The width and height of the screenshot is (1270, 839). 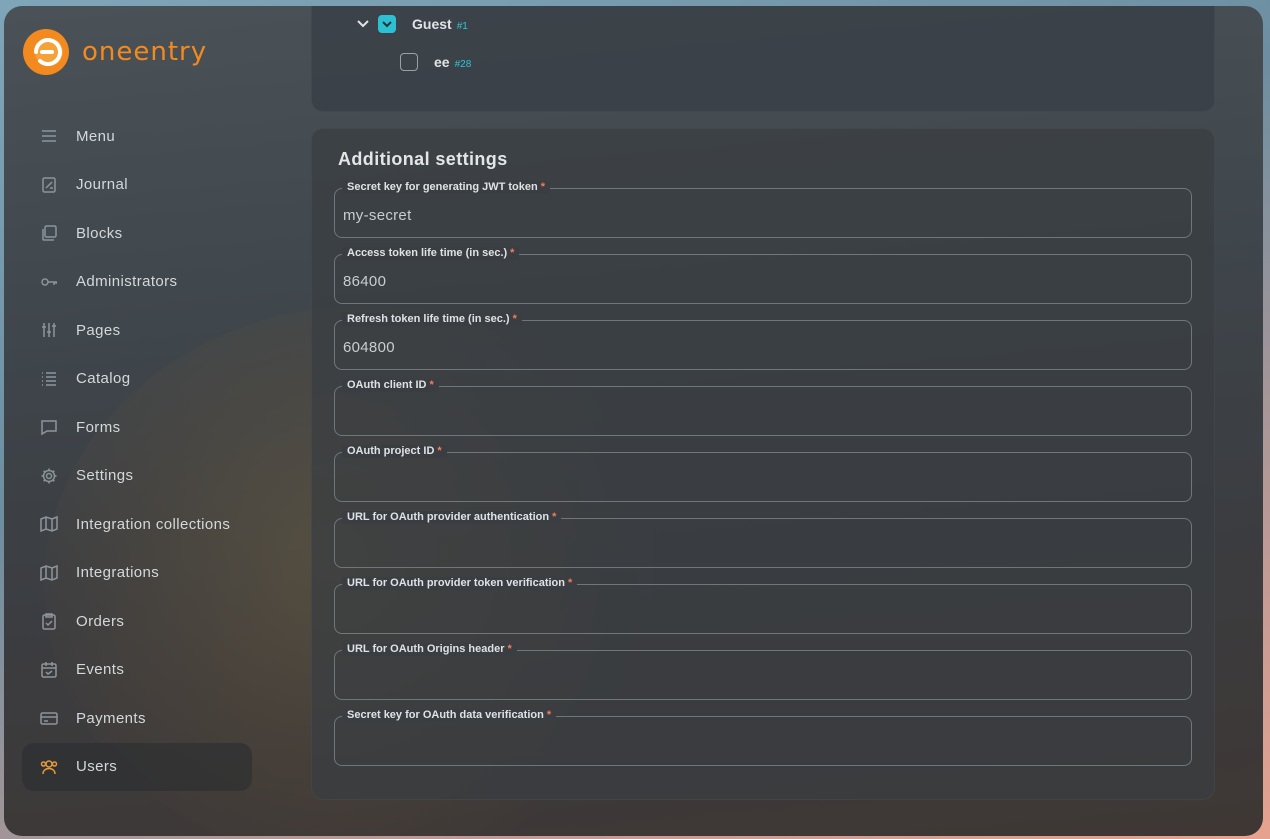 What do you see at coordinates (409, 62) in the screenshot?
I see `ee-checkbox` at bounding box center [409, 62].